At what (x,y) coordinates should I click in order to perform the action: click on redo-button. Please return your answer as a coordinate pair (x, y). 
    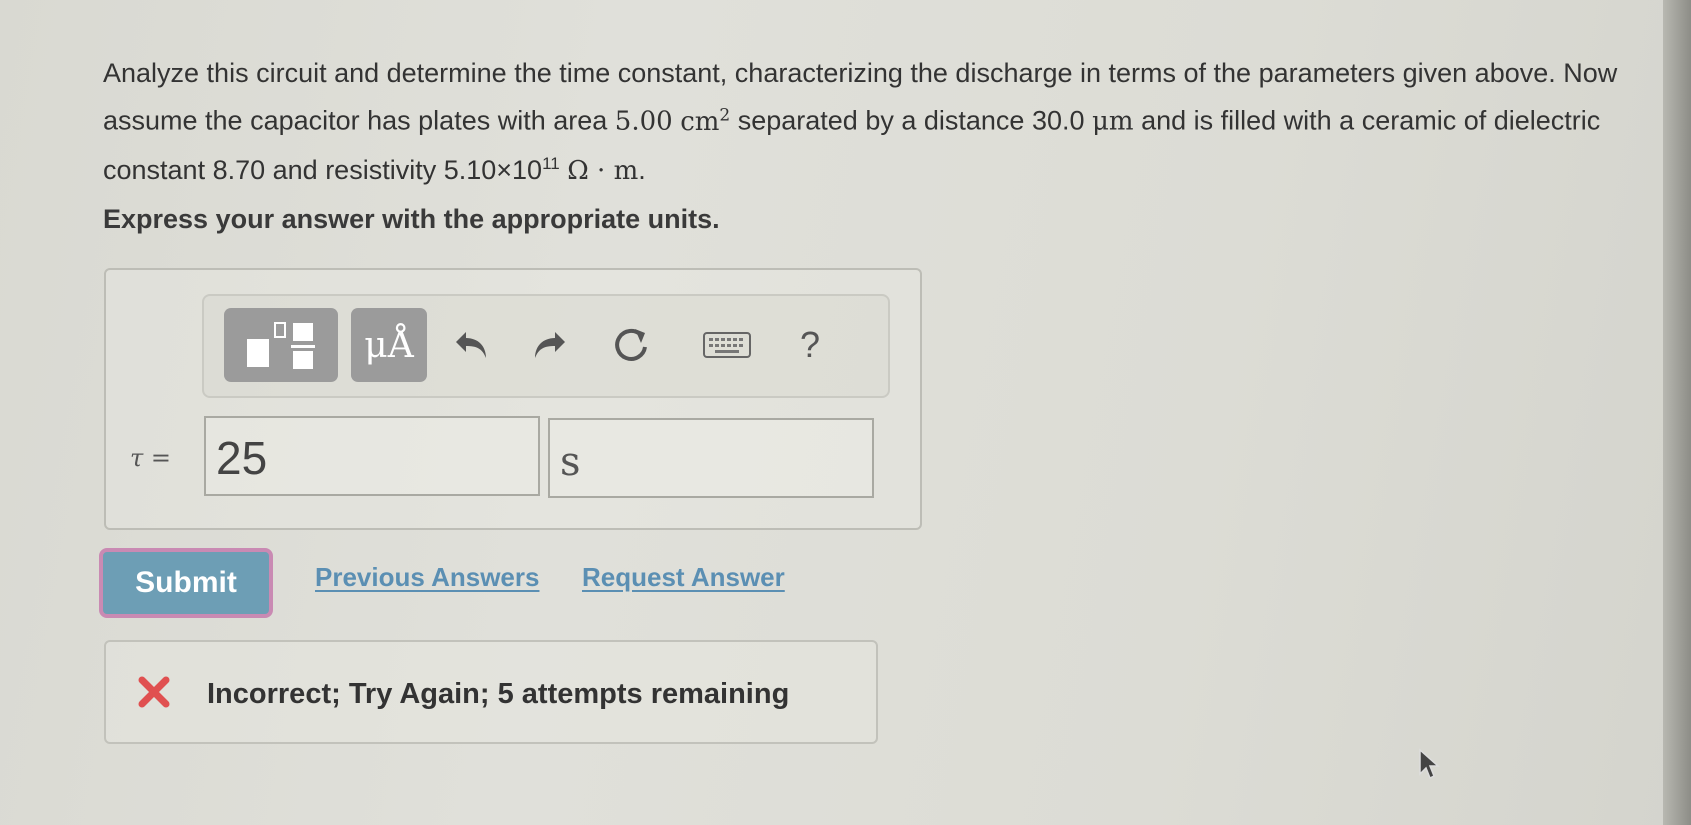
    Looking at the image, I should click on (549, 345).